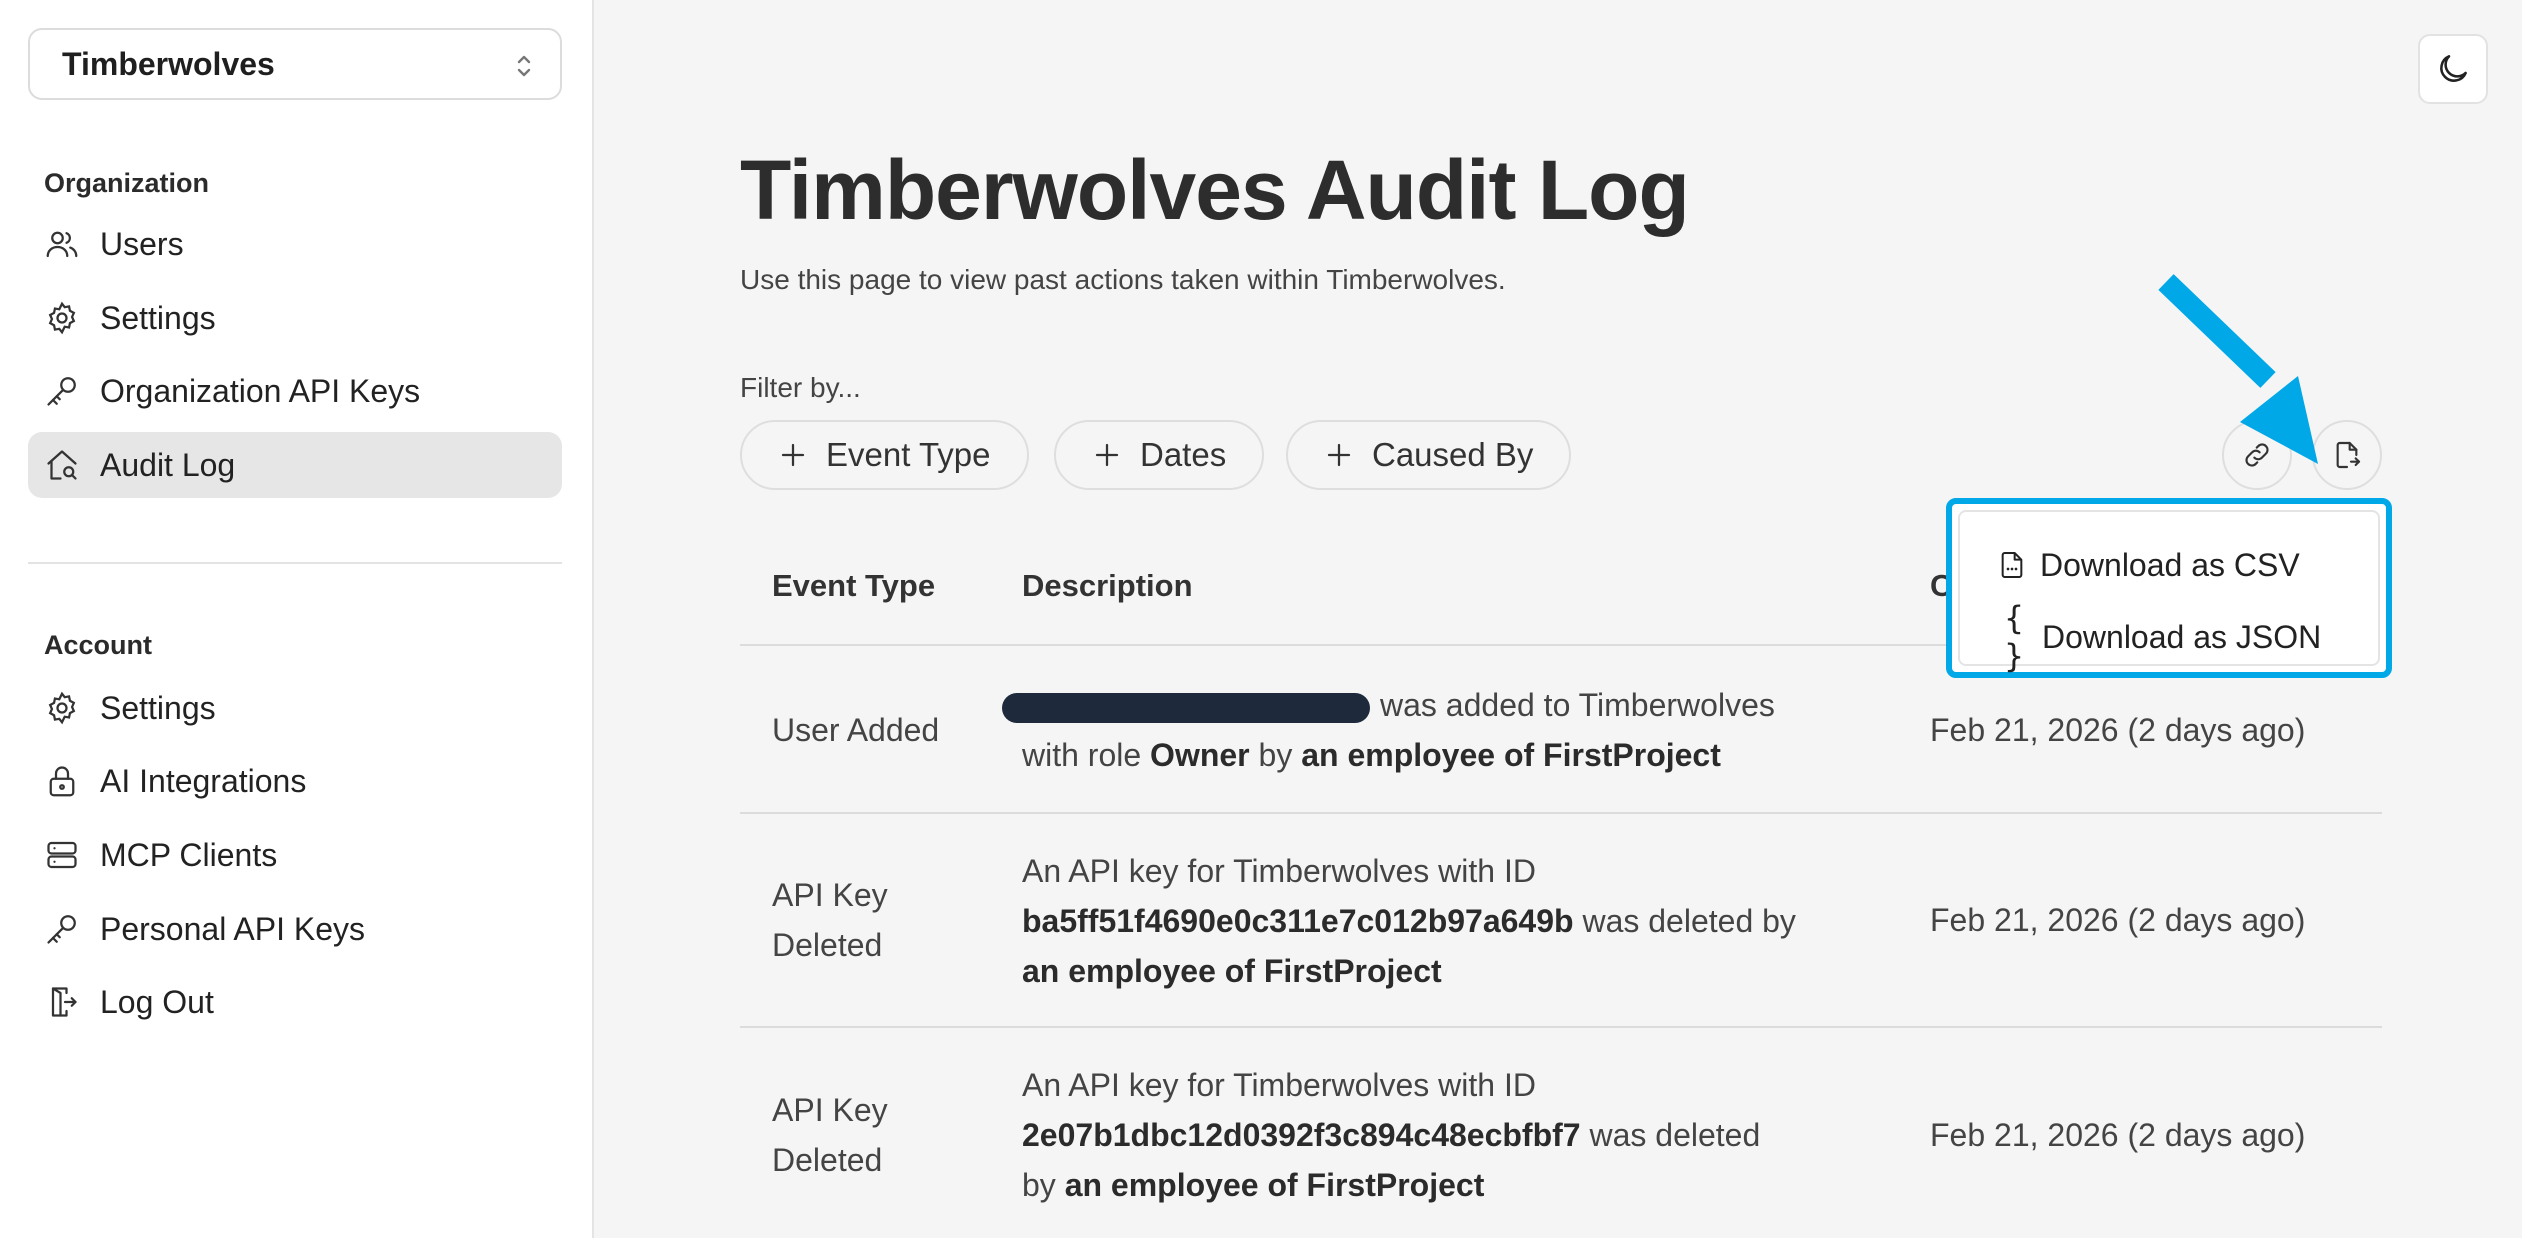  Describe the element at coordinates (1577, 705) in the screenshot. I see `row1-desc-text: was added to Timberwolves` at that location.